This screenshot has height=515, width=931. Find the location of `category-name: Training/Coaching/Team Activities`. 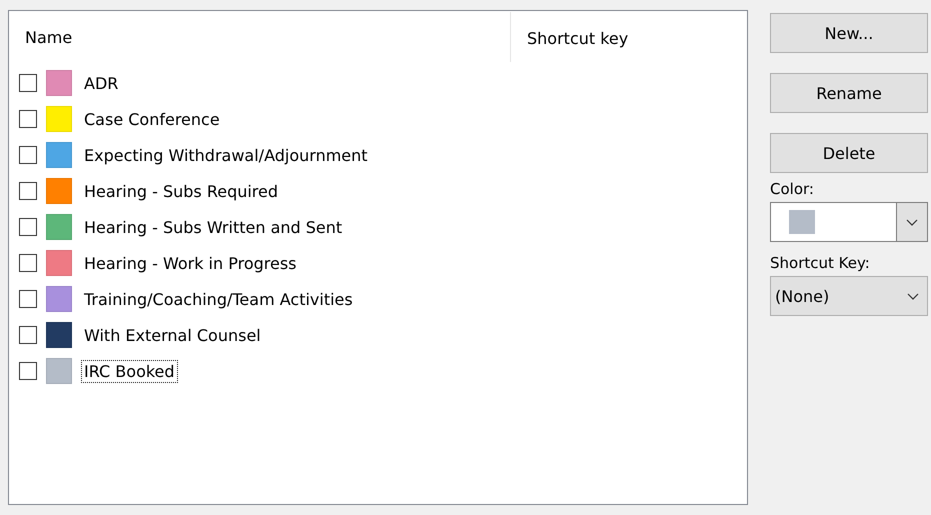

category-name: Training/Coaching/Team Activities is located at coordinates (218, 299).